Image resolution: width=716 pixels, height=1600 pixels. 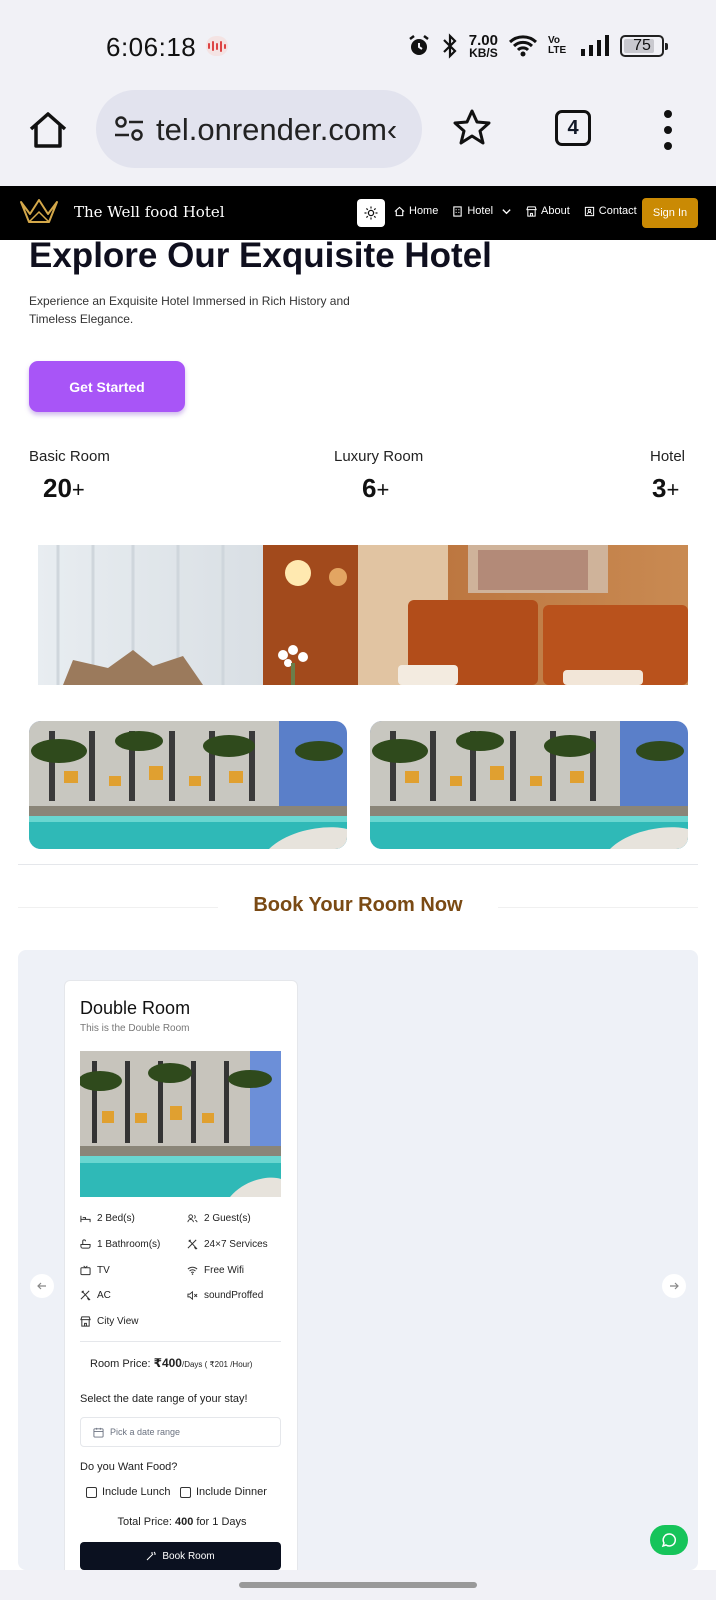 What do you see at coordinates (531, 211) in the screenshot?
I see `store-icon` at bounding box center [531, 211].